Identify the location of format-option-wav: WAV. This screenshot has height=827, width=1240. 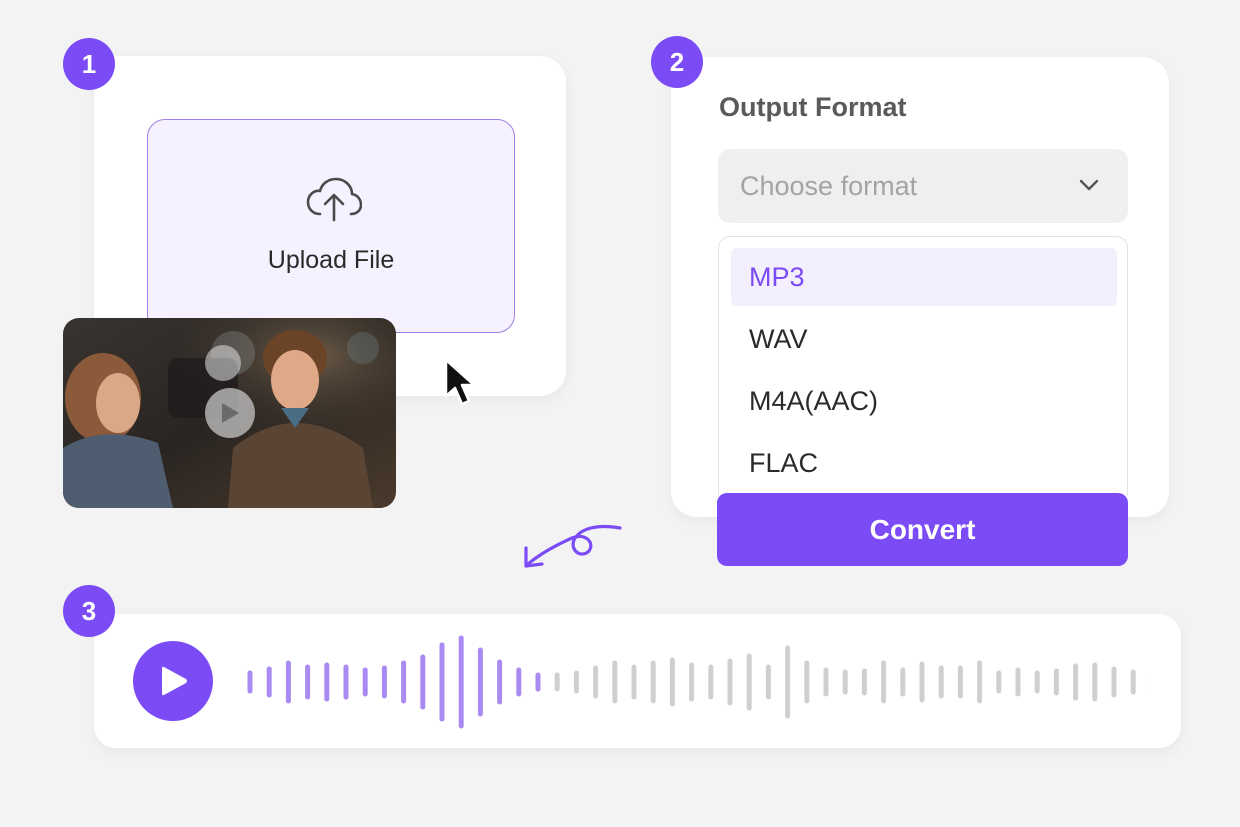
(924, 339).